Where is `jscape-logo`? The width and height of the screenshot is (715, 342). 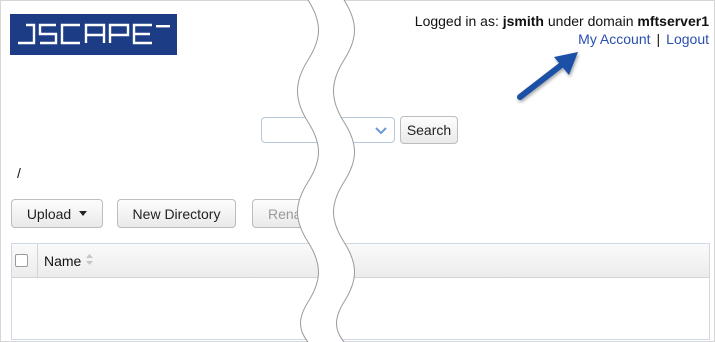 jscape-logo is located at coordinates (93, 34).